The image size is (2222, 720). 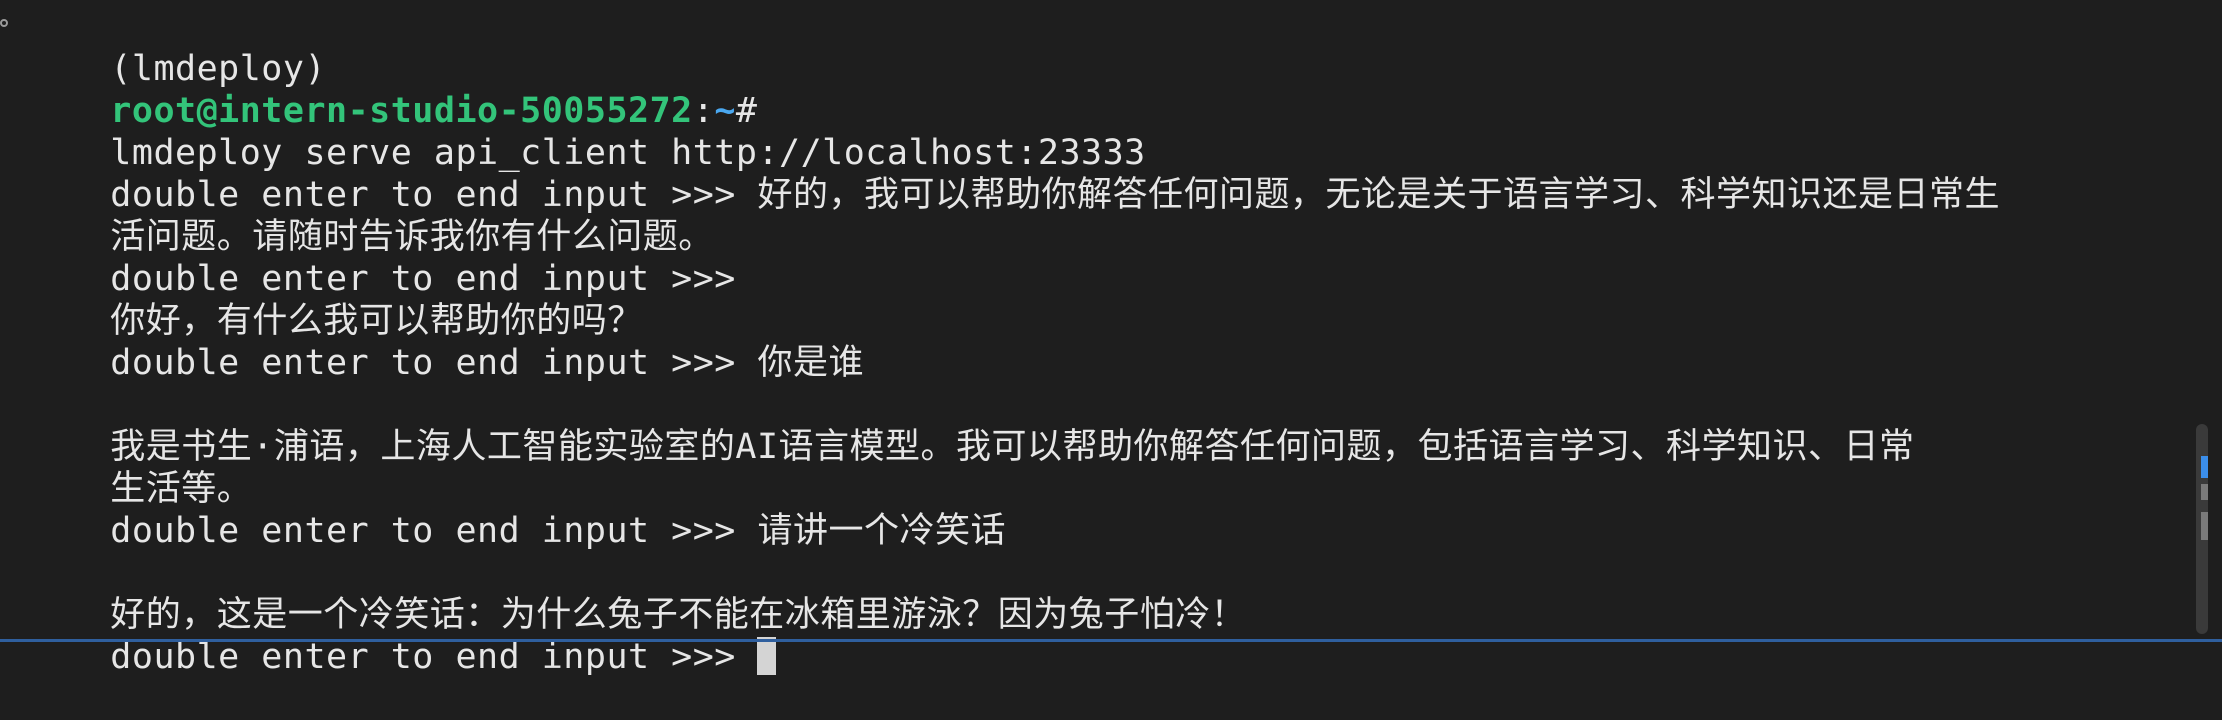 I want to click on output-line-11: 好的，这是一个冷笑话：为什么兔子不能在冰箱里游泳？因为兔子怕冷！, so click(x=635, y=593).